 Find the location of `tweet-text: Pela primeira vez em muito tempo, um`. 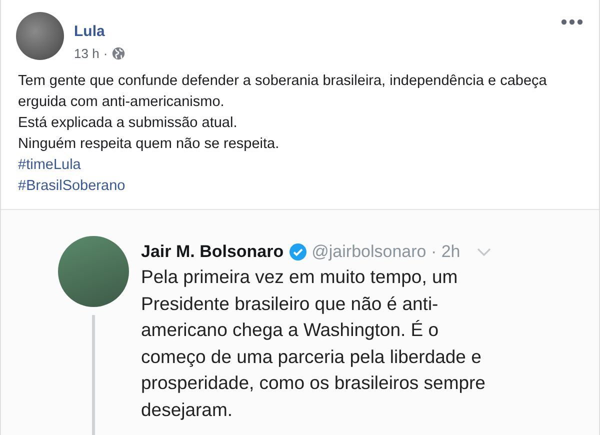

tweet-text: Pela primeira vez em muito tempo, um is located at coordinates (300, 277).